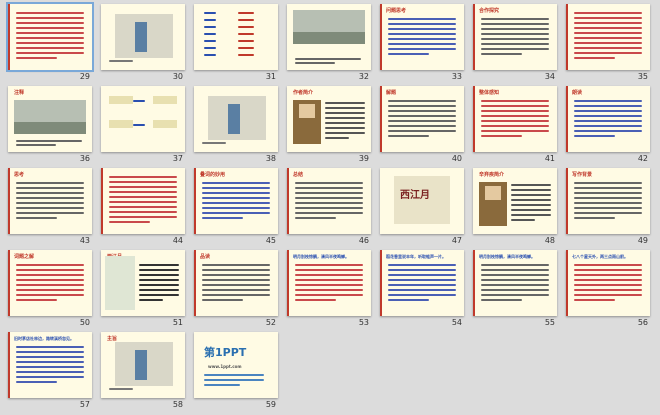  Describe the element at coordinates (329, 126) in the screenshot. I see `slide-thumbnail: 作者简介 39` at that location.